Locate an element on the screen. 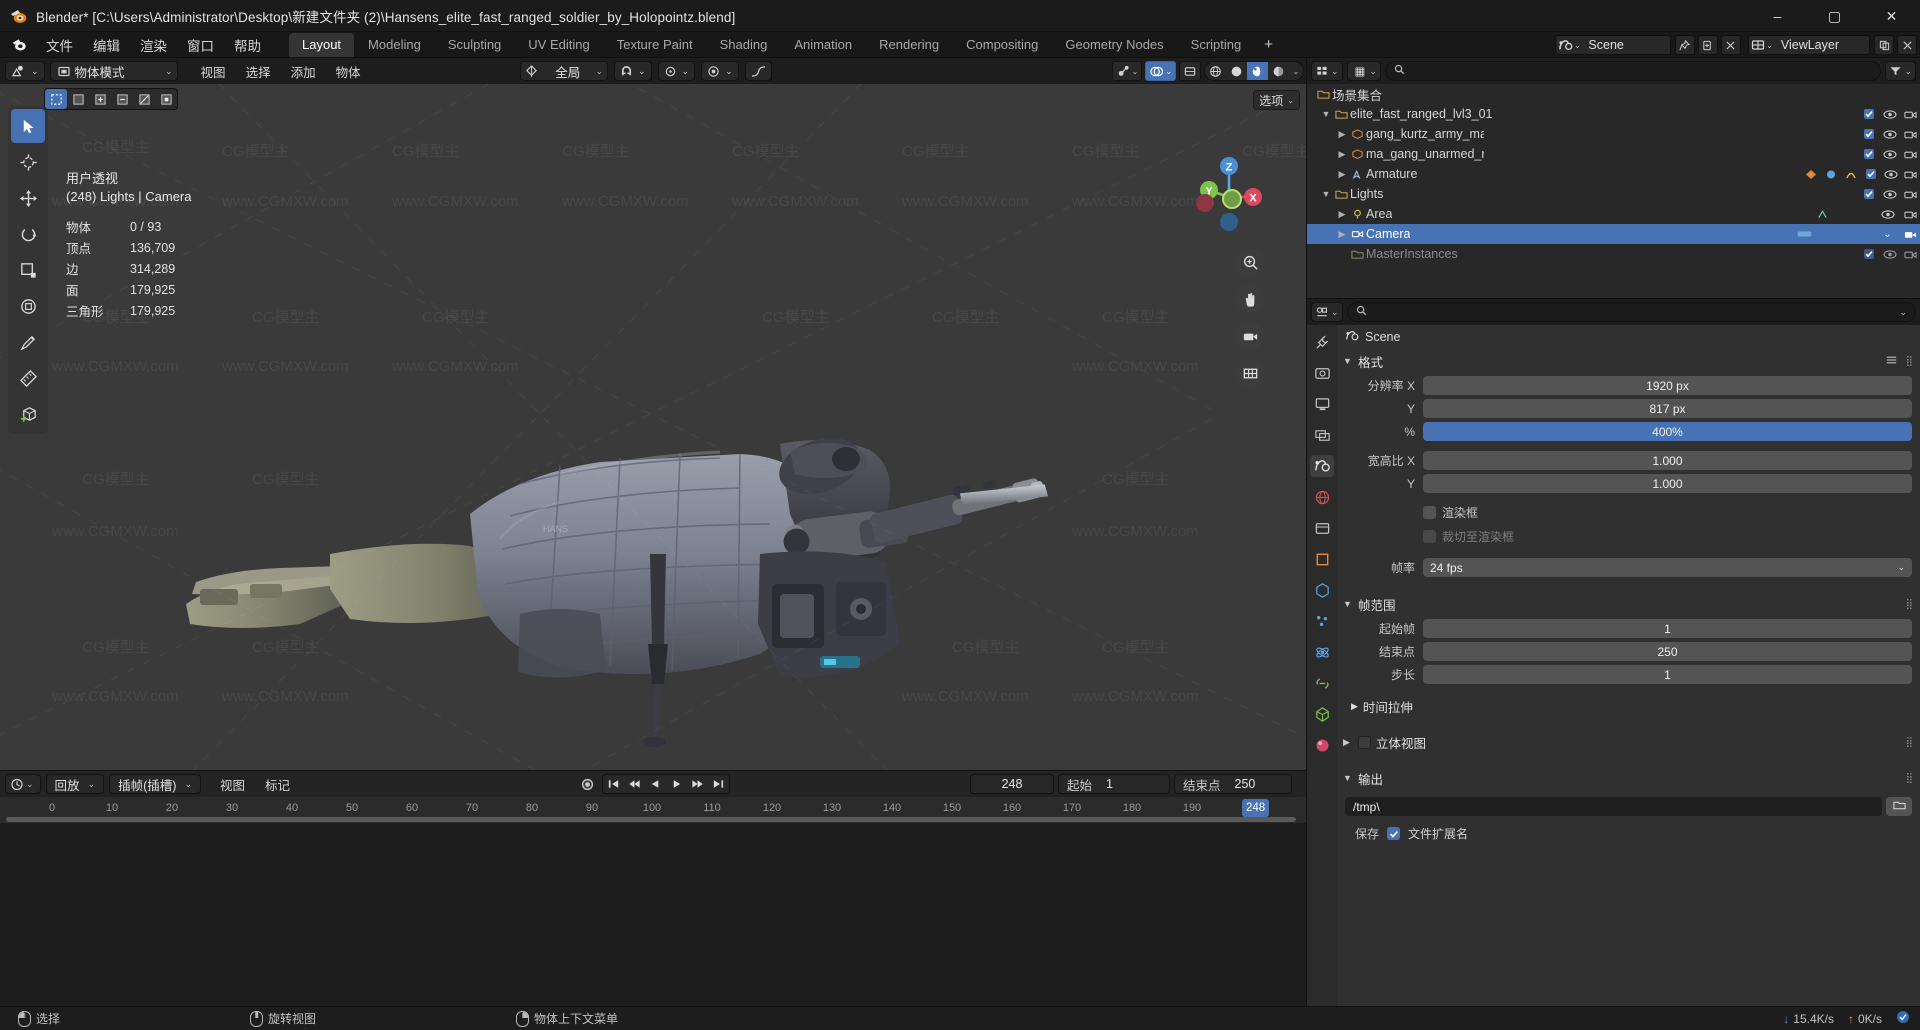 The height and width of the screenshot is (1030, 1920). outliner-row-gang-kurtz: ▶ gang_kurtz_army_ma is located at coordinates (1613, 134).